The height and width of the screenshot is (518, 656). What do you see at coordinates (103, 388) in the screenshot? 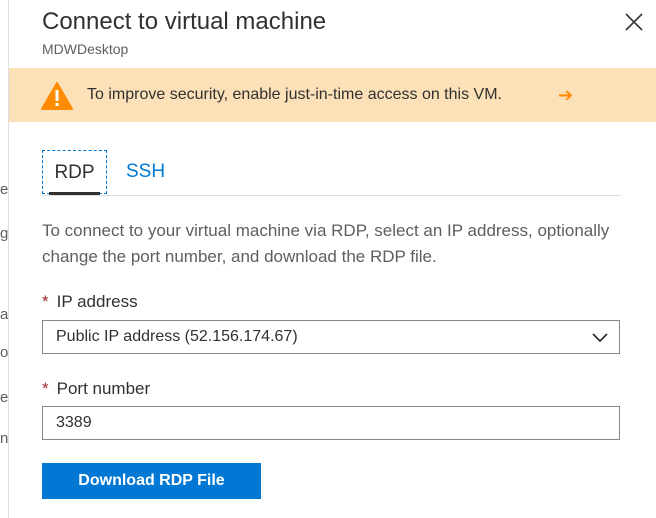
I see `port-number-label-text: Port number` at bounding box center [103, 388].